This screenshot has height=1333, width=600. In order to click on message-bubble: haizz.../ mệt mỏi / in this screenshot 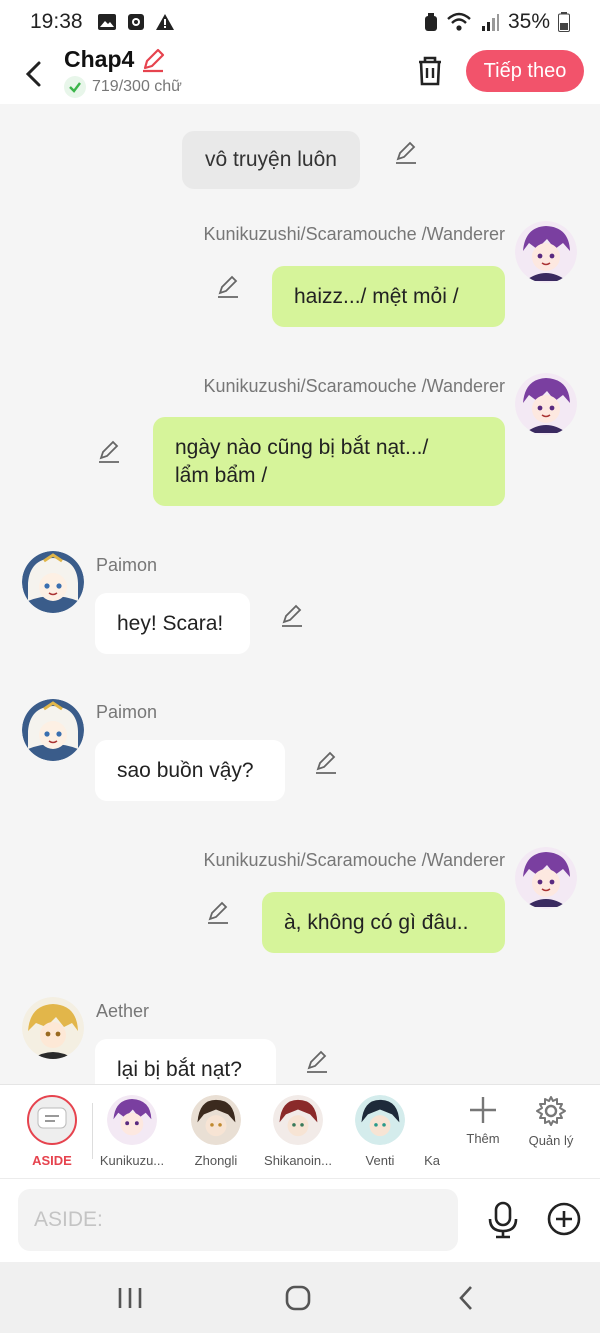, I will do `click(388, 296)`.